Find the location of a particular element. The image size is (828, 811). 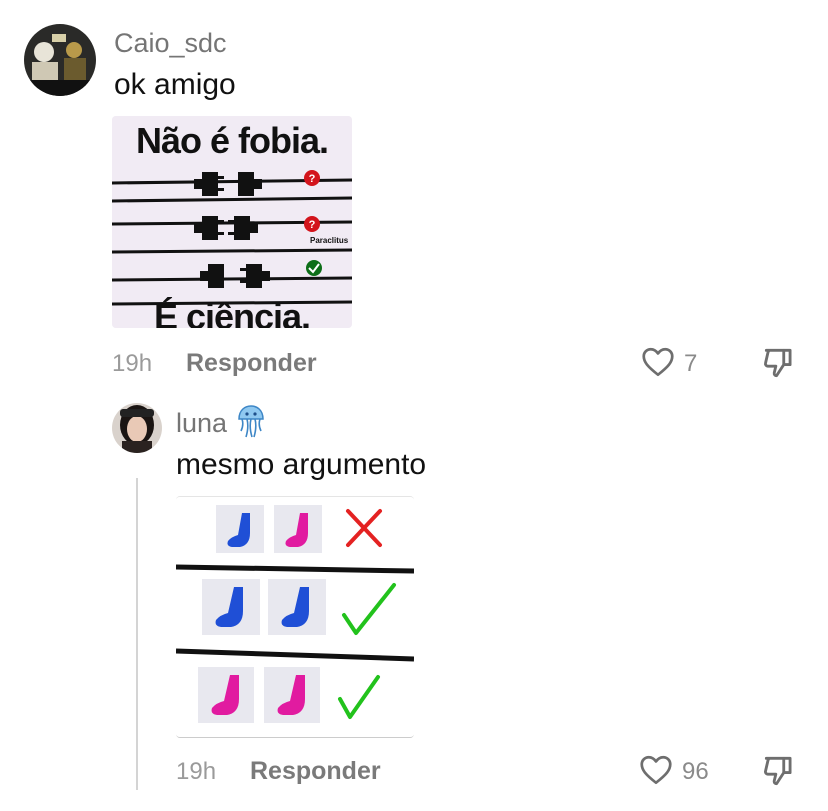

meme-top-text: Não é fobia. is located at coordinates (232, 140).